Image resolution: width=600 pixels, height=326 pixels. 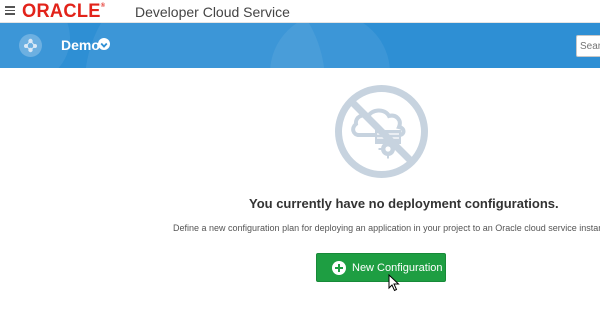 I want to click on project-icon, so click(x=30, y=45).